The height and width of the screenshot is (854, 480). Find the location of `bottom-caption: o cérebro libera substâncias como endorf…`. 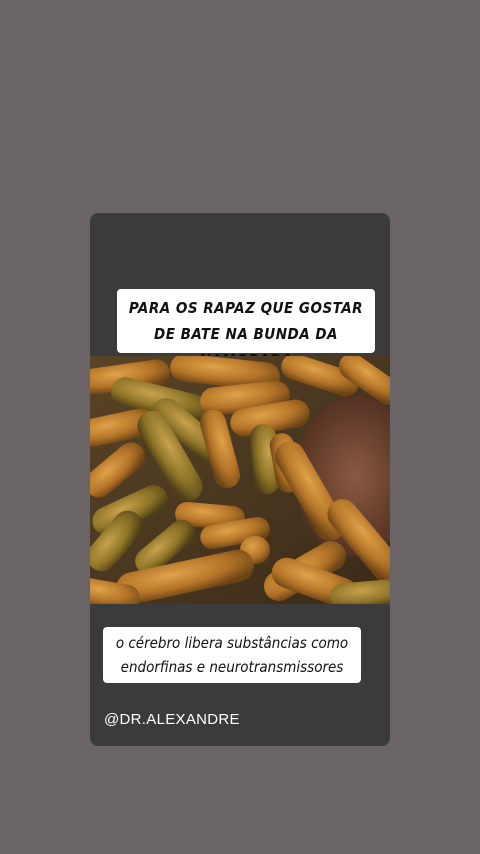

bottom-caption: o cérebro libera substâncias como endorf… is located at coordinates (232, 655).